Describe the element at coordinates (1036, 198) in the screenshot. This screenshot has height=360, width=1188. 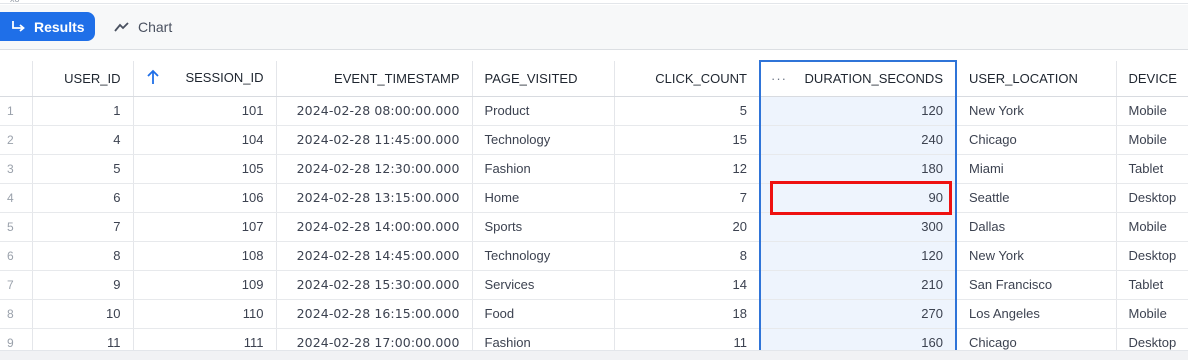
I see `cell-user-location: Seattle` at that location.